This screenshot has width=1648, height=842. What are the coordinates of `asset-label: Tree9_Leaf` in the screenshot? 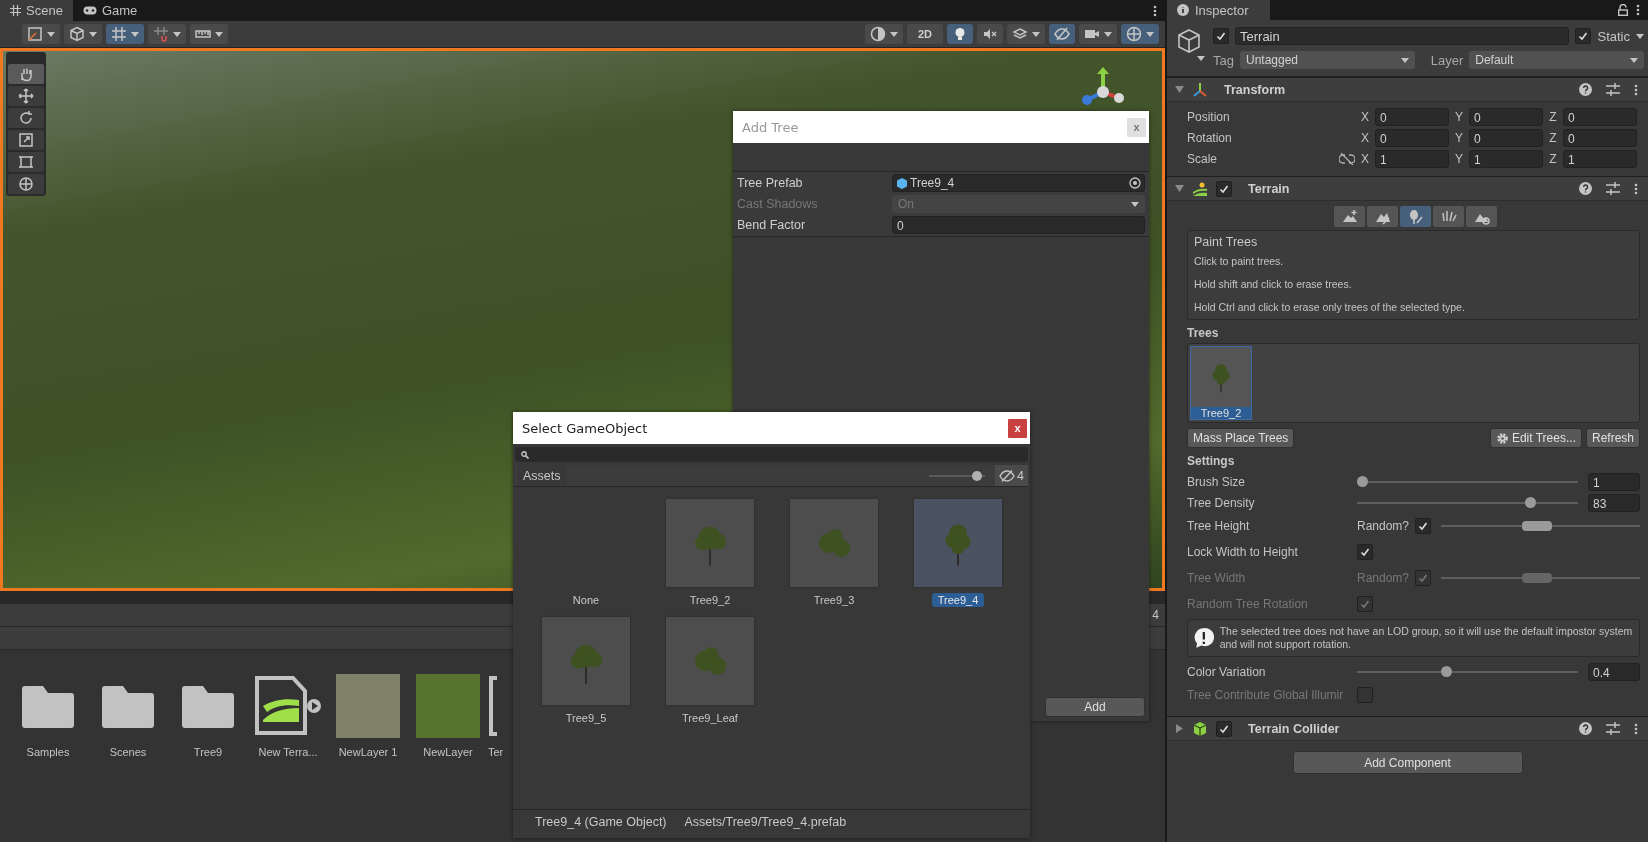 It's located at (710, 718).